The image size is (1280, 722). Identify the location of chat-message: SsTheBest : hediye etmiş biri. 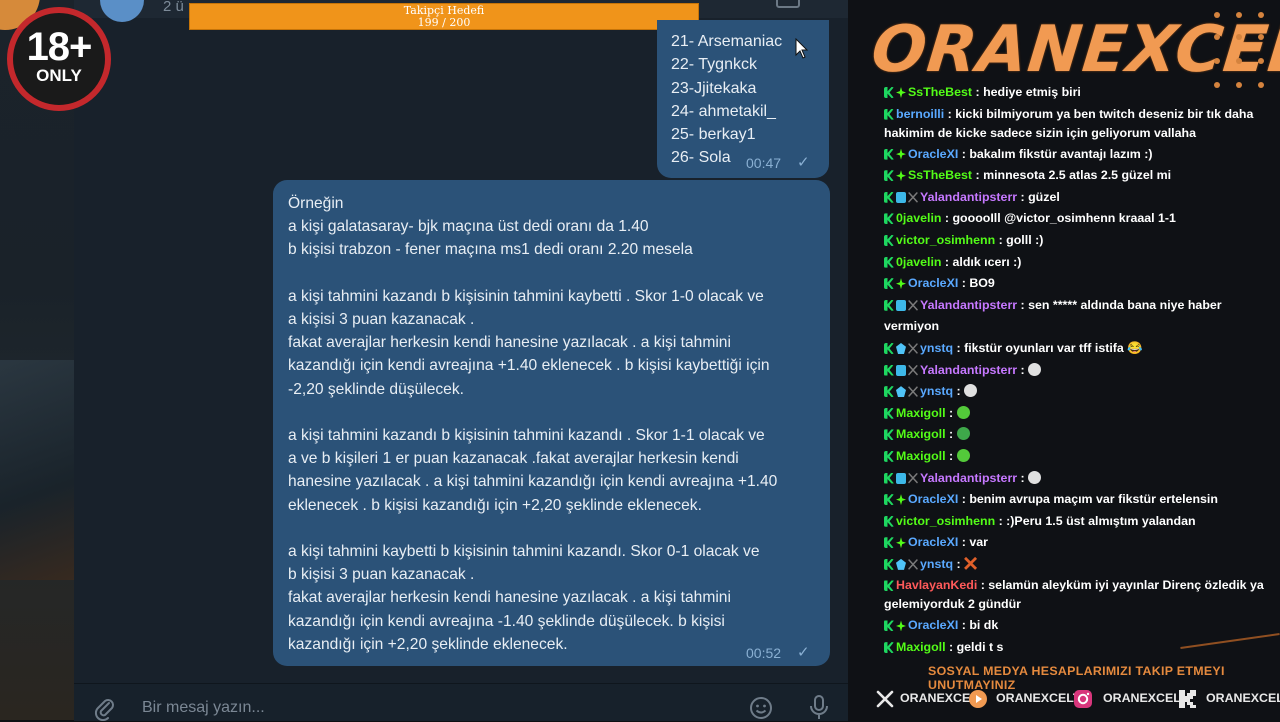
(1074, 93).